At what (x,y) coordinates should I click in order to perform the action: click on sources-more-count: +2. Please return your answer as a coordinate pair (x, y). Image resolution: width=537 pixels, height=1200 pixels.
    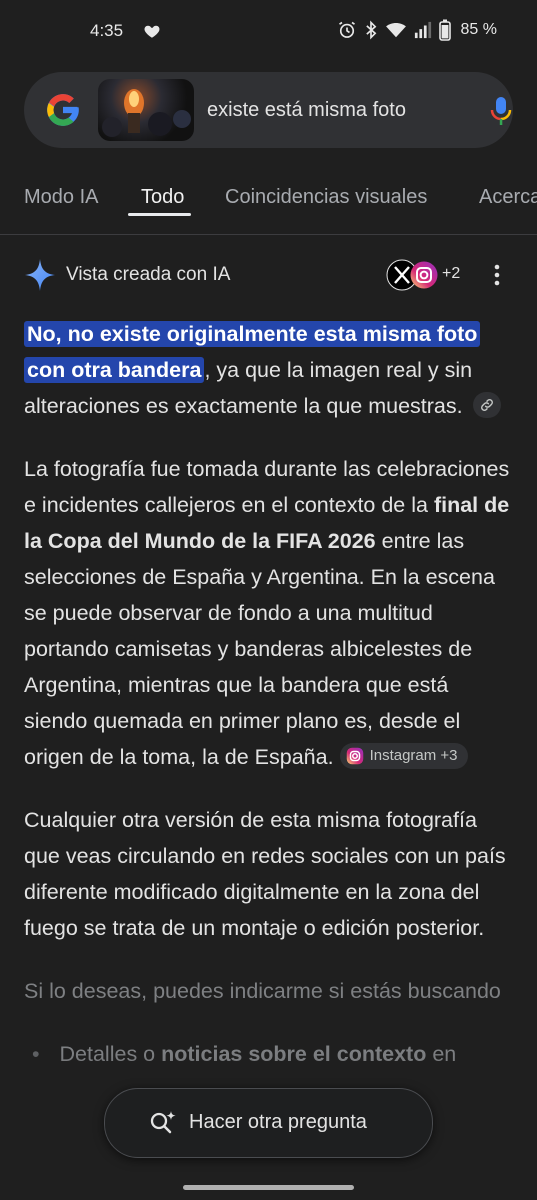
    Looking at the image, I should click on (451, 274).